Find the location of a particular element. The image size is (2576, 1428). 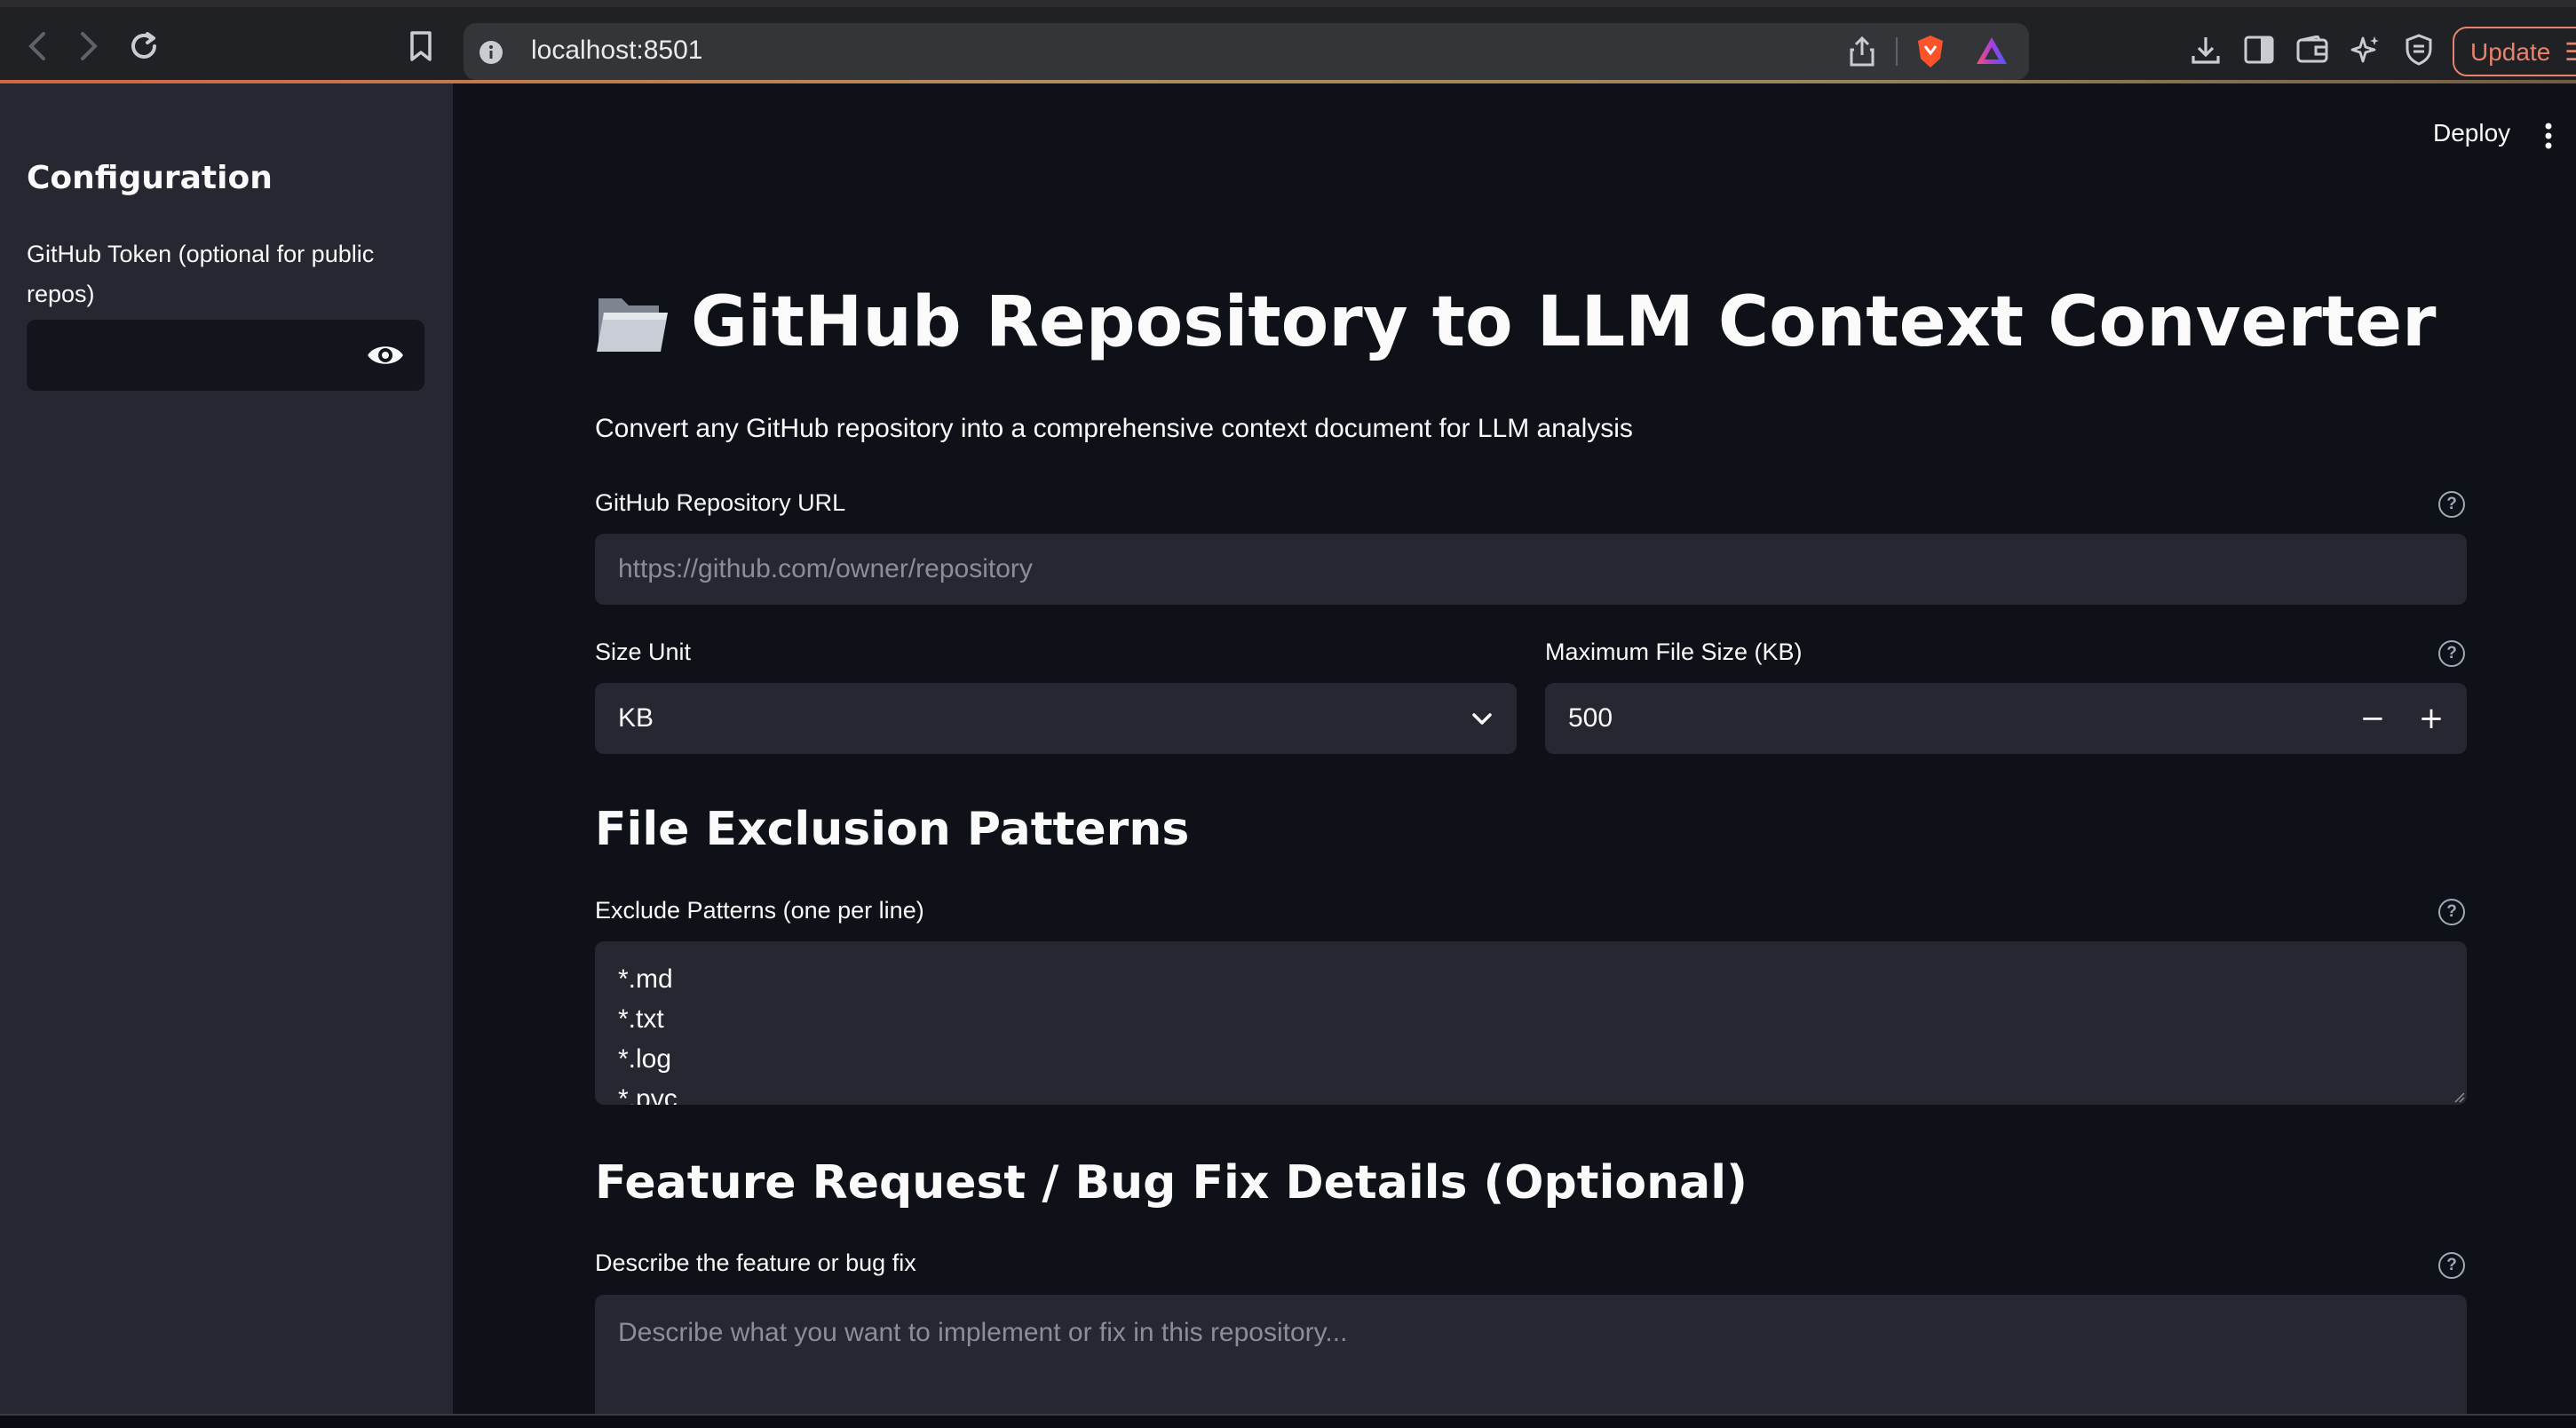

wallet-icon is located at coordinates (2313, 49).